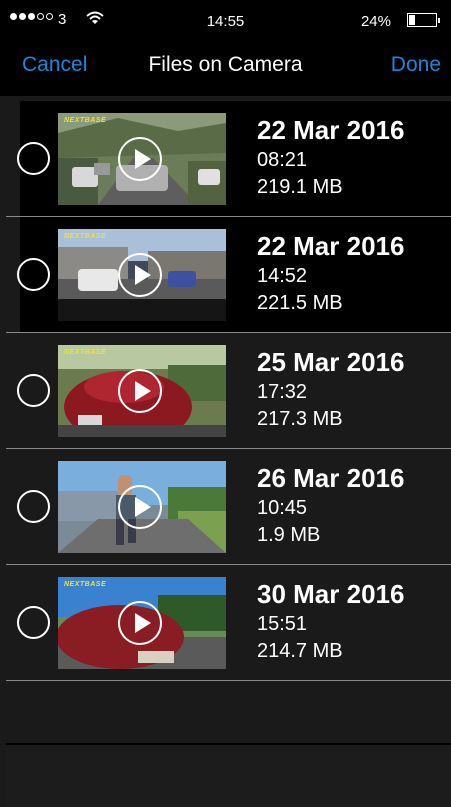  I want to click on file-size: 214.7 MB, so click(300, 651).